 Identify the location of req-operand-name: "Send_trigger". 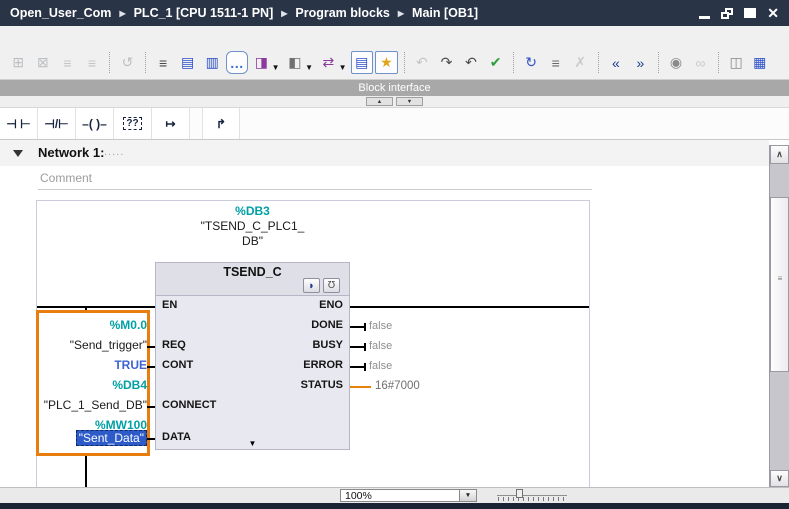
(88, 345).